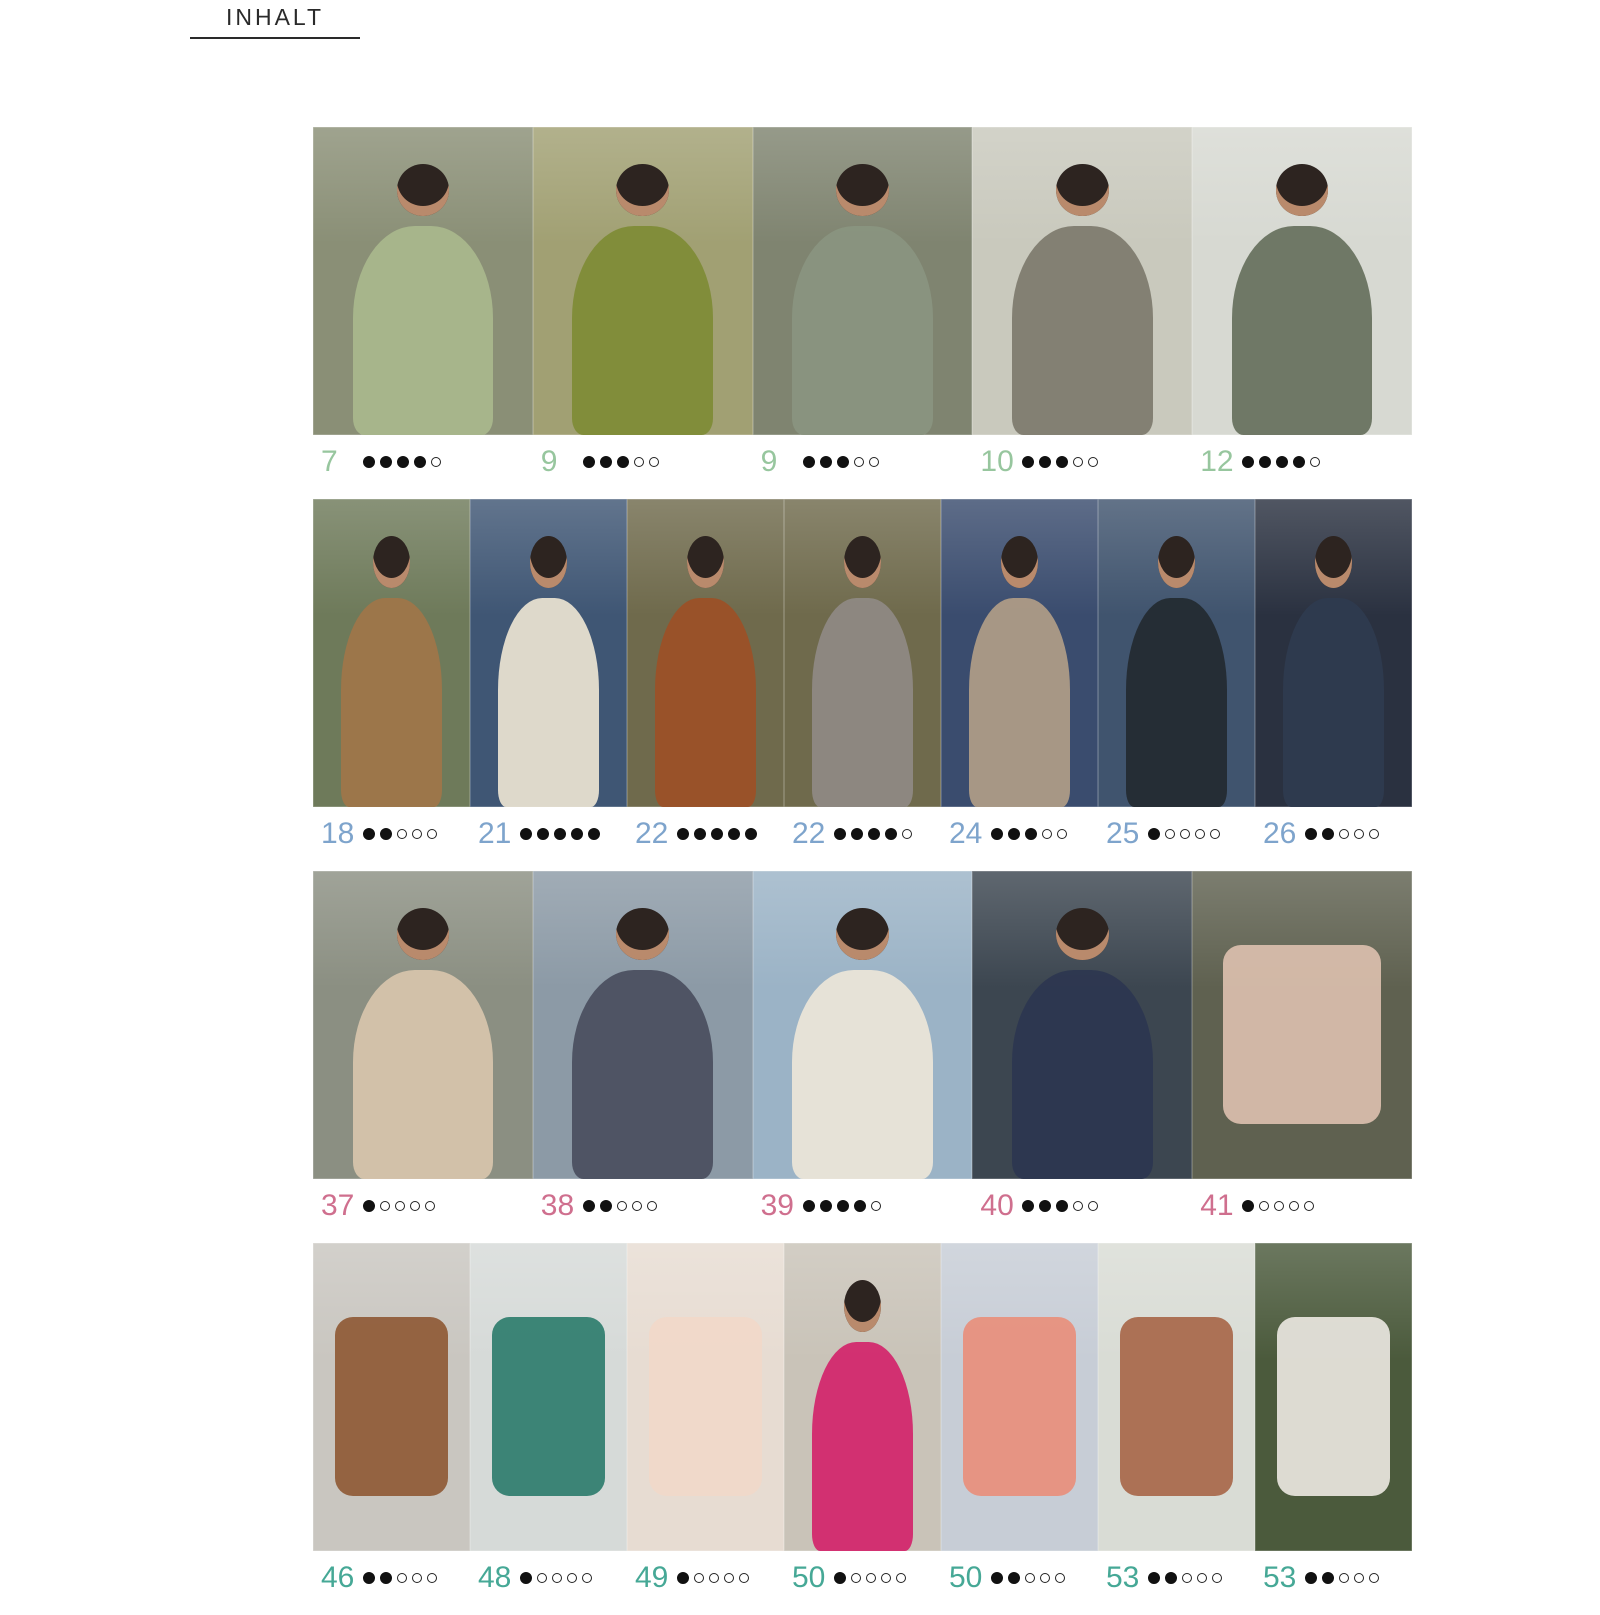 The image size is (1600, 1615). I want to click on pattern-label: 37, so click(423, 1206).